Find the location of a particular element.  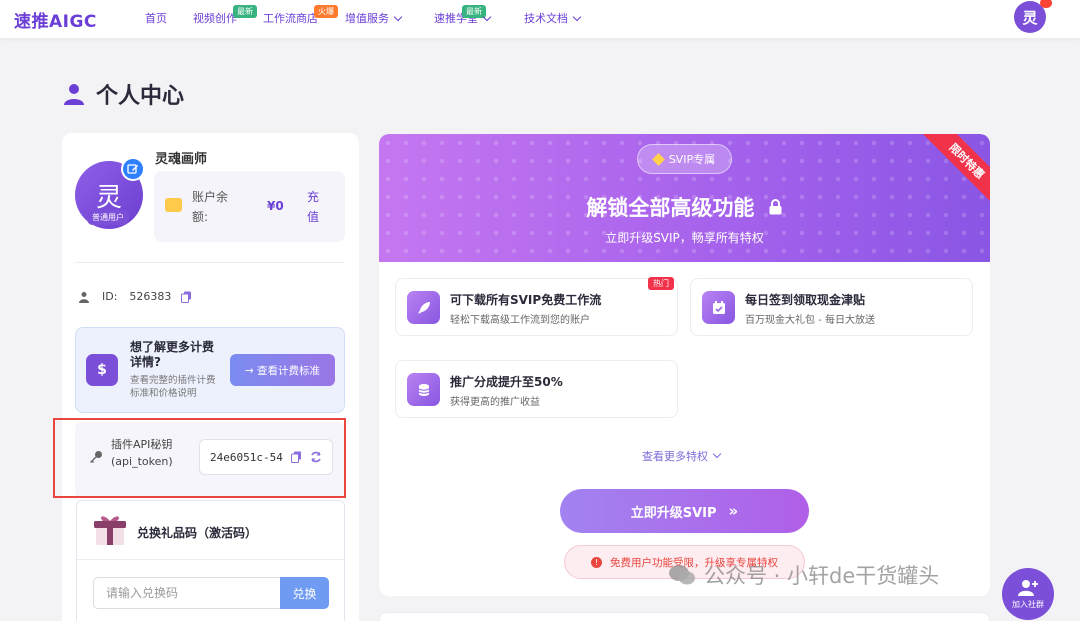

diamond-icon is located at coordinates (658, 159).